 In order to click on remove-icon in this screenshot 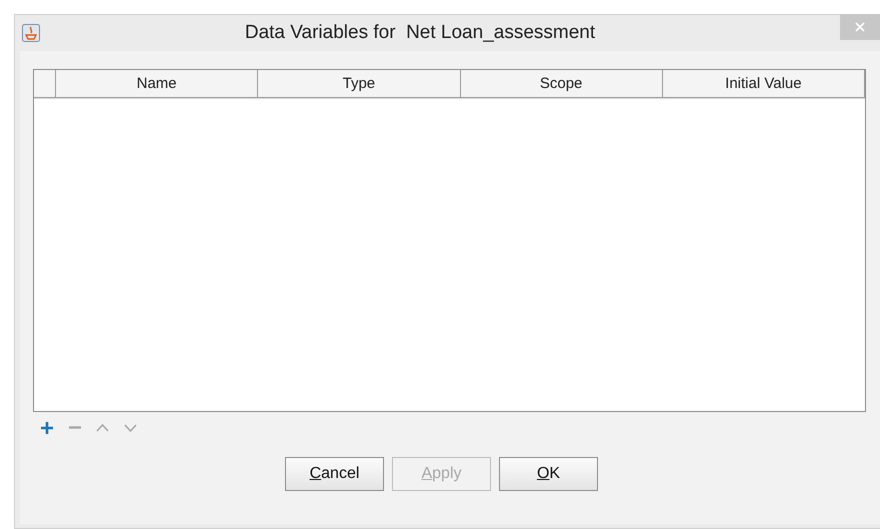, I will do `click(74, 427)`.